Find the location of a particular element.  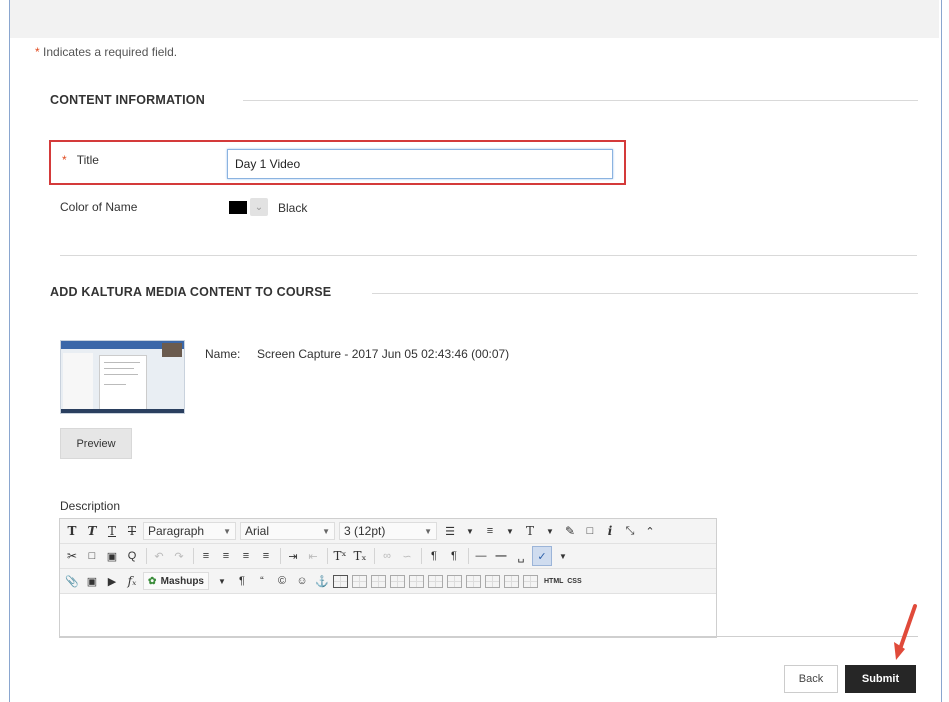

mashups-select: ✿ Mashups is located at coordinates (176, 581).